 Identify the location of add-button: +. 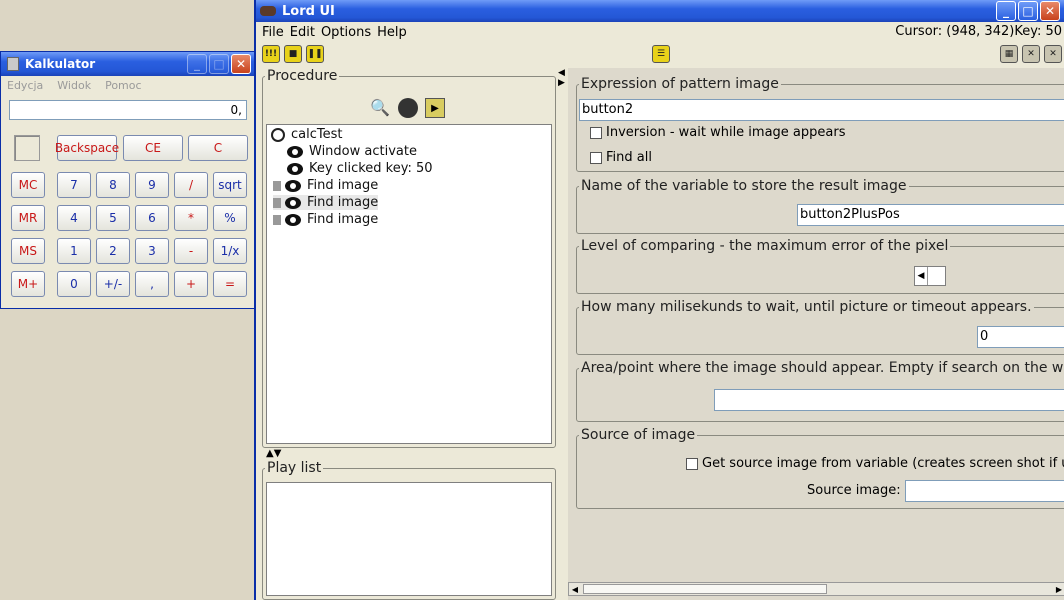
(191, 284).